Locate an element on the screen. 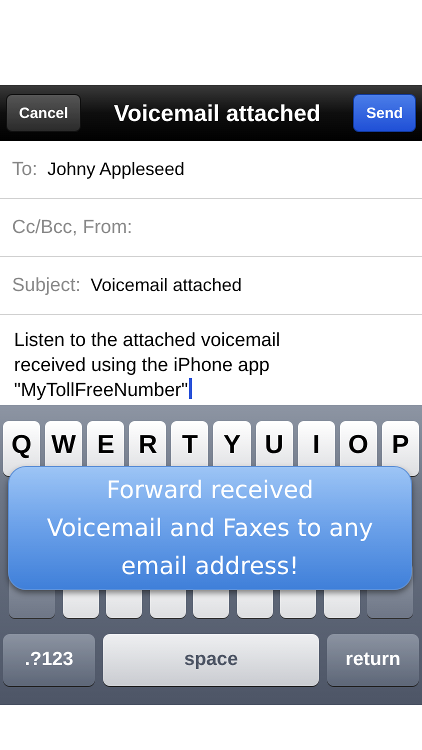 The height and width of the screenshot is (750, 422). space-key: space is located at coordinates (211, 660).